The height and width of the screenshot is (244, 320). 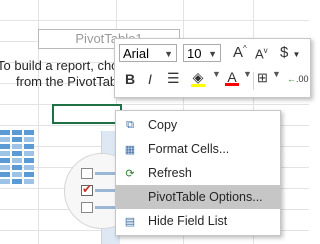 I want to click on menu-item-hide-field-list: ▤ Hide Field List, so click(x=198, y=221).